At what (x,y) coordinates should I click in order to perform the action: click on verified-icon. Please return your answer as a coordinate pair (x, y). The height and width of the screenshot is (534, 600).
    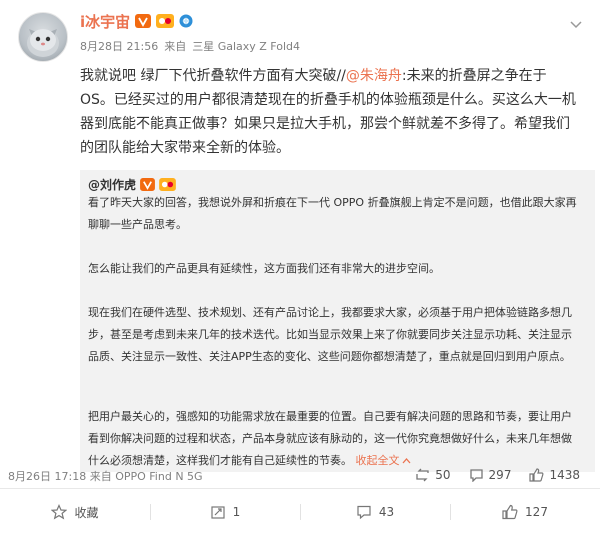
    Looking at the image, I should click on (186, 21).